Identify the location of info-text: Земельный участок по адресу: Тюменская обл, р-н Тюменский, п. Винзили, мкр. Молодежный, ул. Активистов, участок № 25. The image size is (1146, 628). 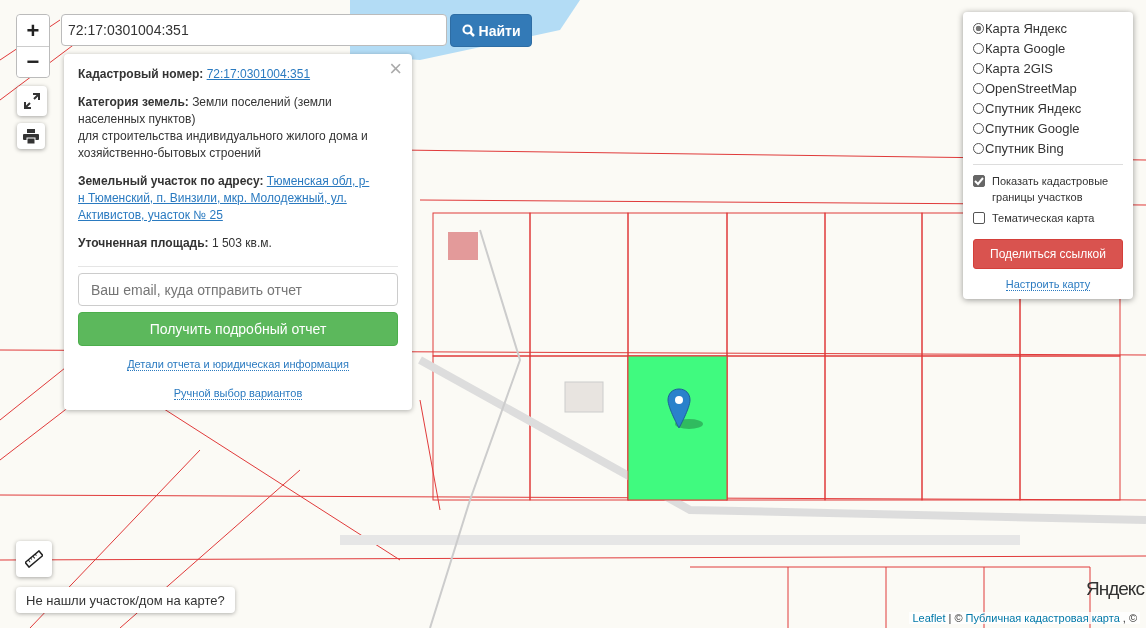
(224, 198).